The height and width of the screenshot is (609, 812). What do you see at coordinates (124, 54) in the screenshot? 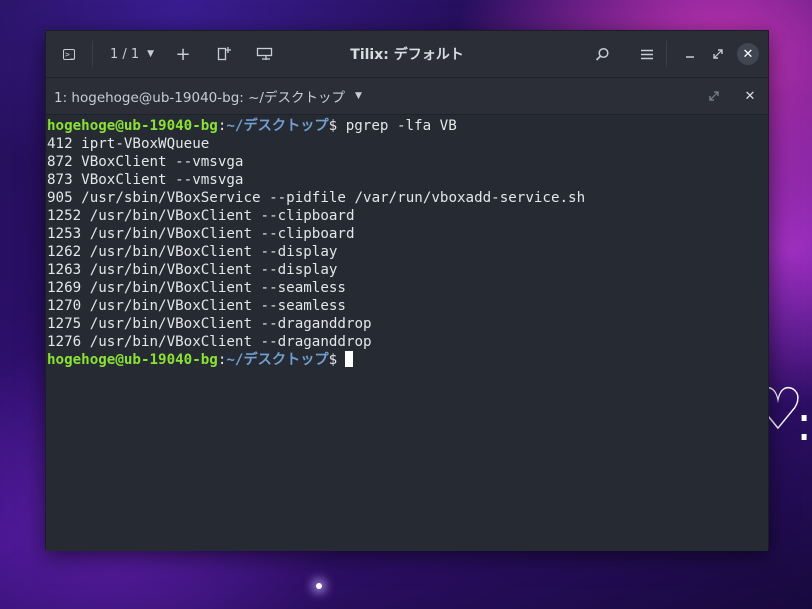
I see `session-count: 1 / 1` at bounding box center [124, 54].